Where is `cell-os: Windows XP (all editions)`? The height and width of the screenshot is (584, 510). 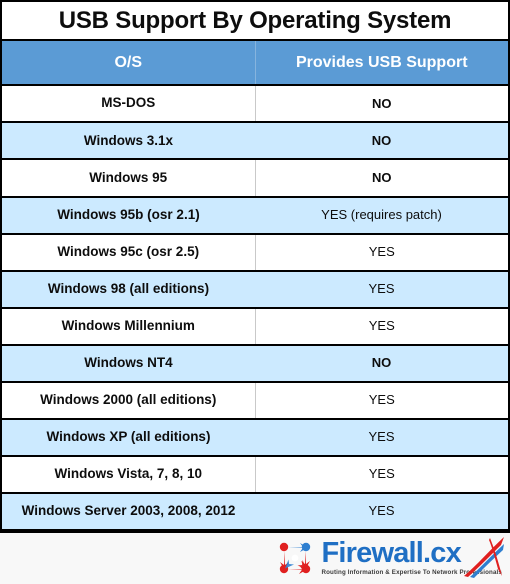
cell-os: Windows XP (all editions) is located at coordinates (128, 437).